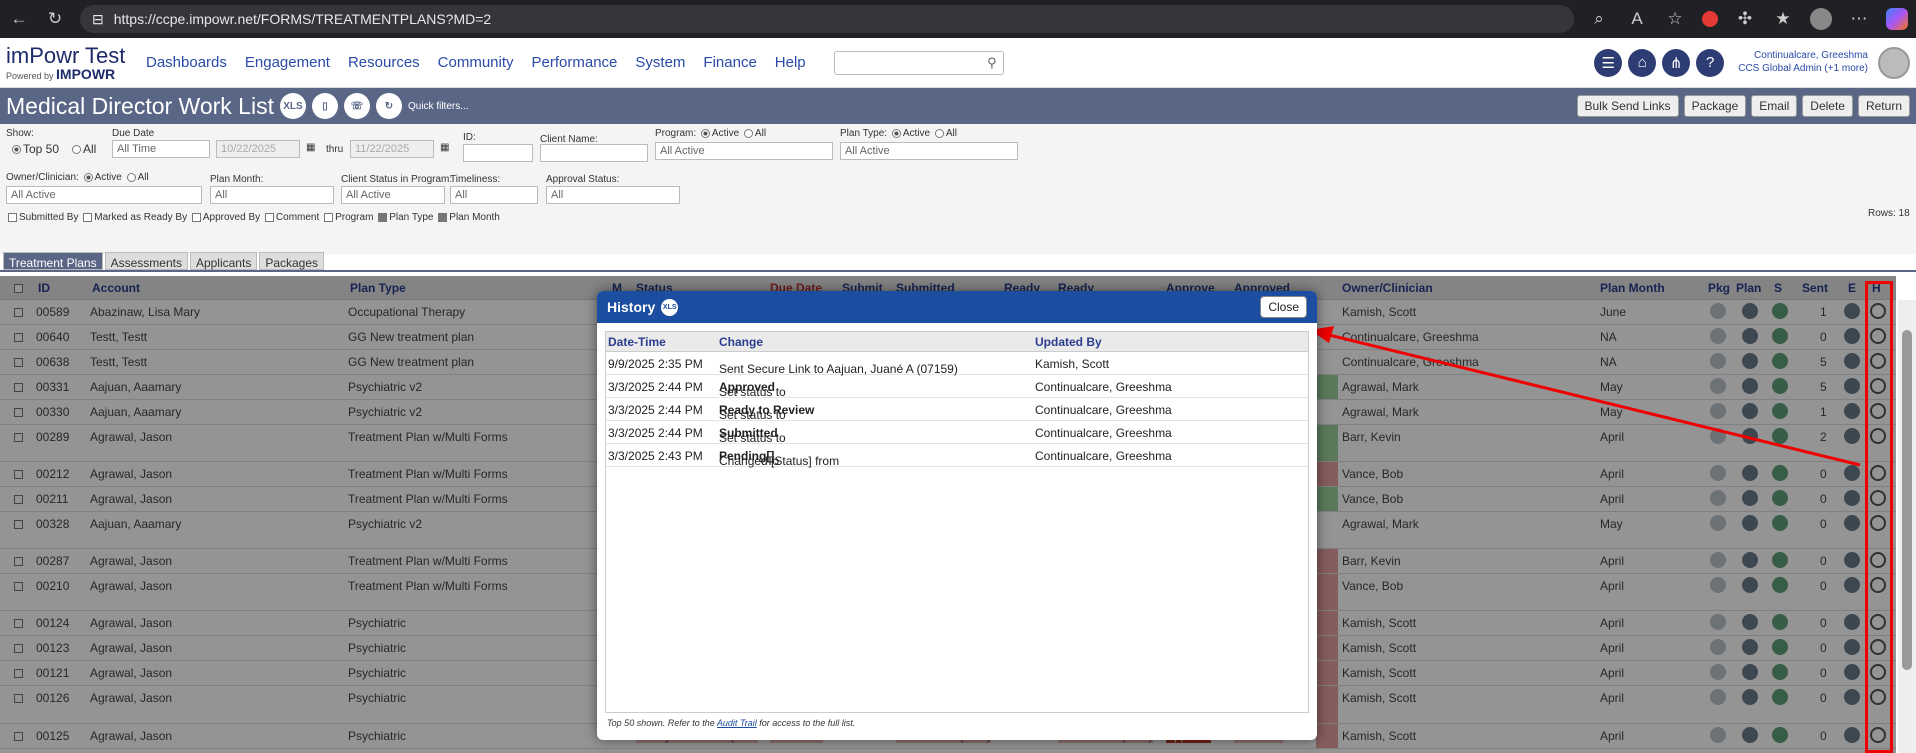 The height and width of the screenshot is (753, 1916). I want to click on show-top50-radio: Top 50, so click(34, 149).